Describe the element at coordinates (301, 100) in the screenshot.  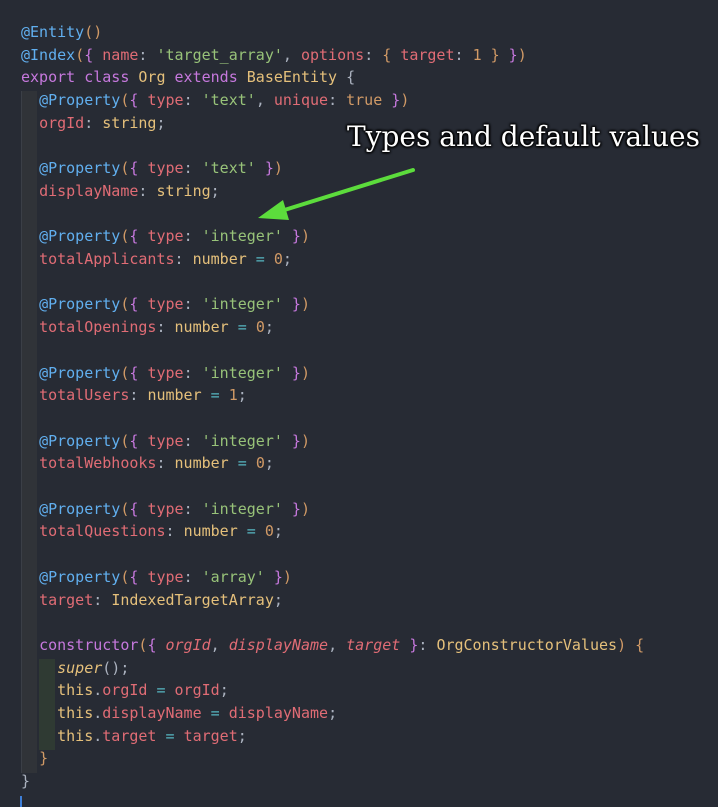
I see `code-token-key: unique` at that location.